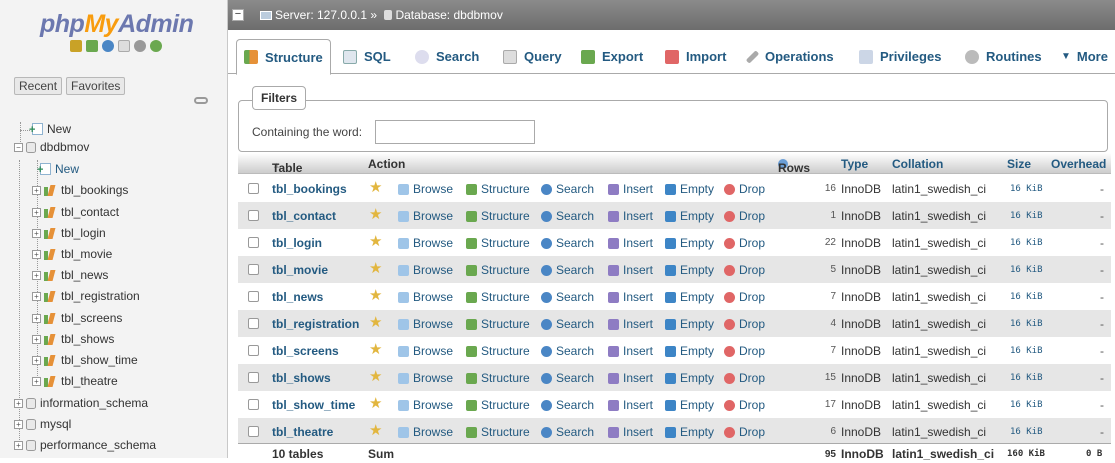 The width and height of the screenshot is (1115, 463). I want to click on tab-import: Import, so click(695, 56).